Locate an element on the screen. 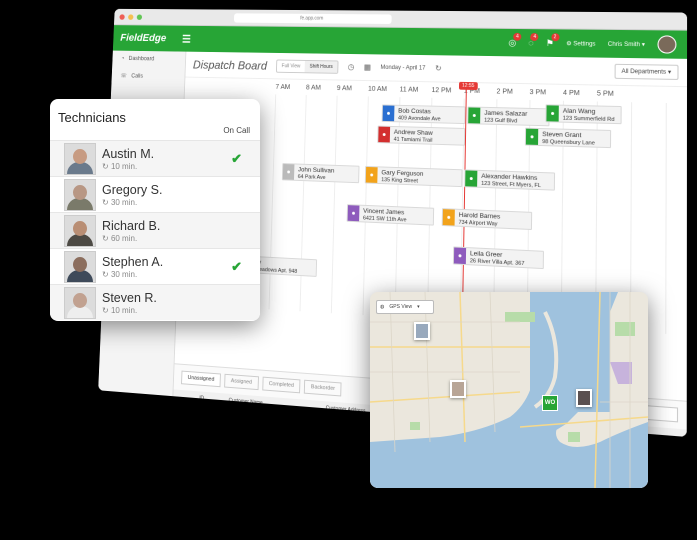 The height and width of the screenshot is (540, 697). work-order-map-pin: WO is located at coordinates (550, 403).